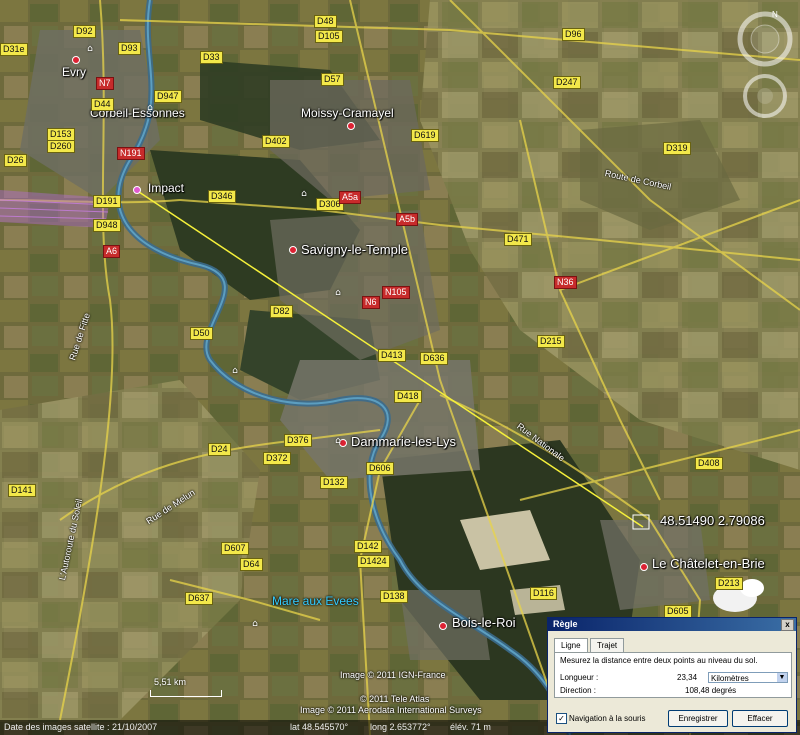 The image size is (800, 735). Describe the element at coordinates (298, 440) in the screenshot. I see `road-label: D376` at that location.